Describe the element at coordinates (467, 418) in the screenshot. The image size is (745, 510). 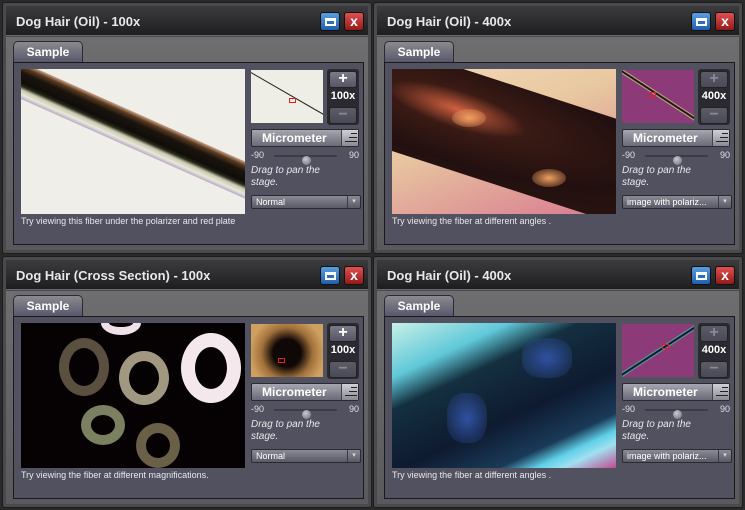
I see `birefringence-highlight` at that location.